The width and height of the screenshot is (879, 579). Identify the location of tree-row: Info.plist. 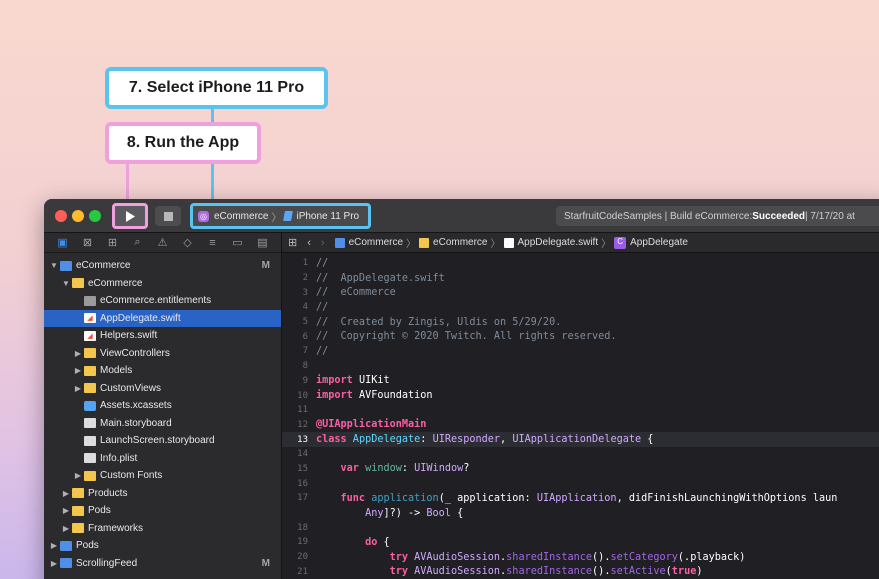
(162, 459).